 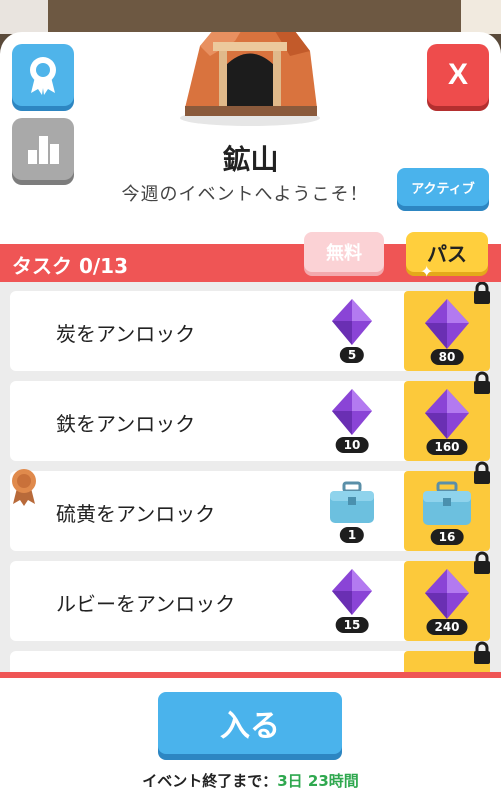 I want to click on task-row: ルビーをアンロック 15 240, so click(x=250, y=596).